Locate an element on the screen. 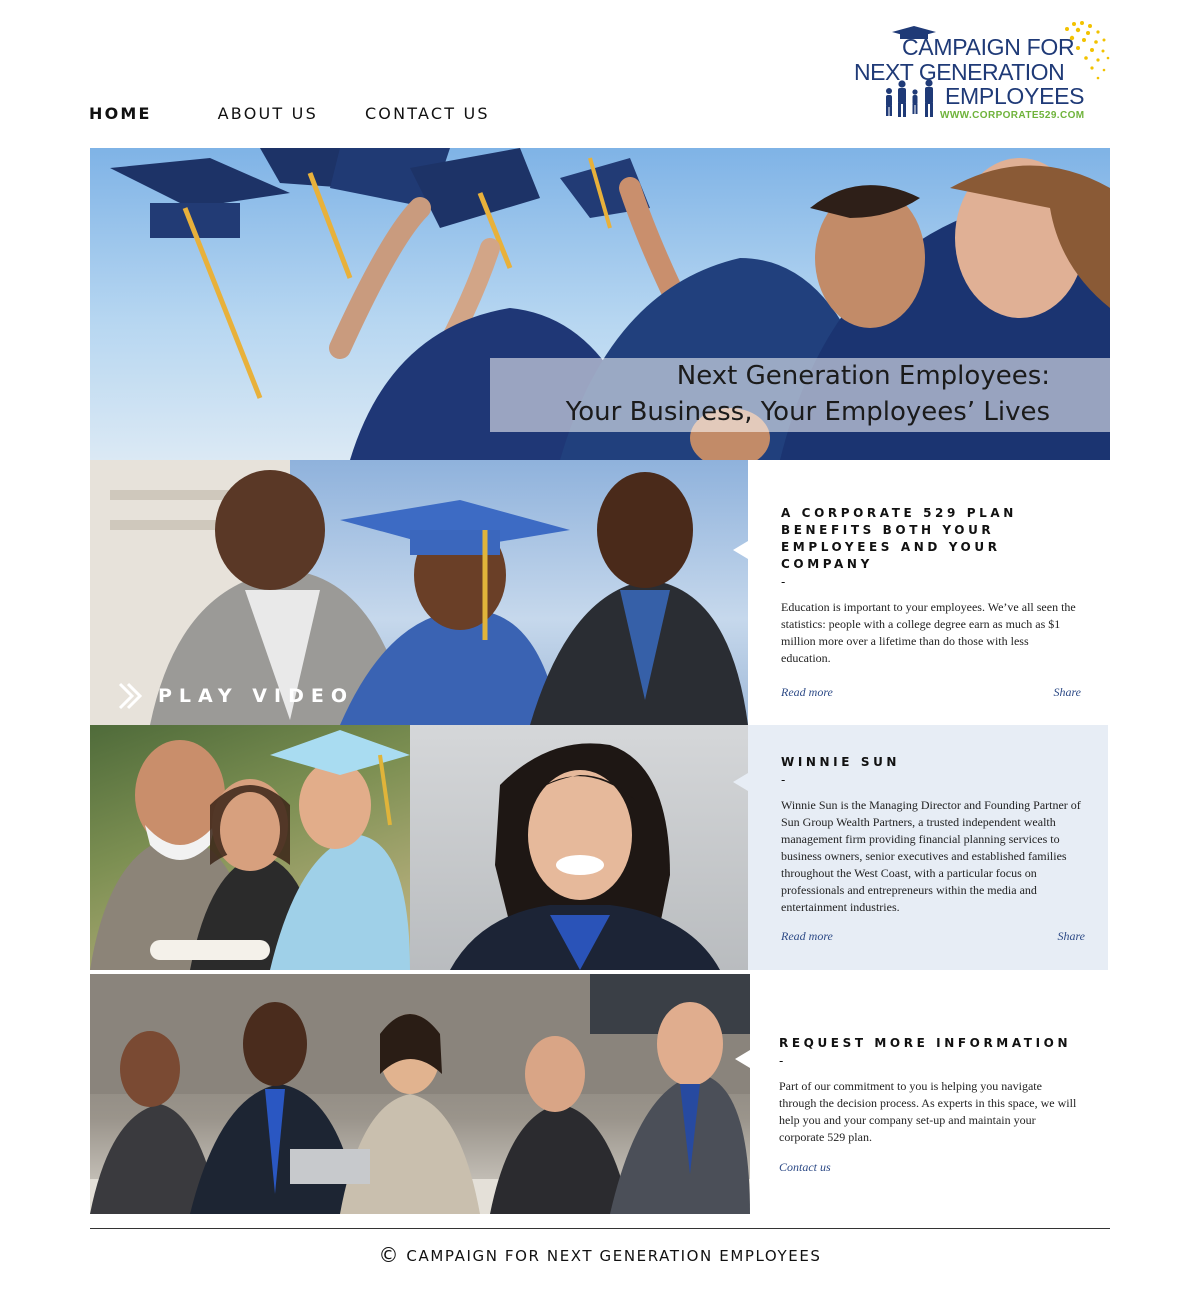 Image resolution: width=1200 pixels, height=1300 pixels. section-links: Contact us is located at coordinates (929, 1167).